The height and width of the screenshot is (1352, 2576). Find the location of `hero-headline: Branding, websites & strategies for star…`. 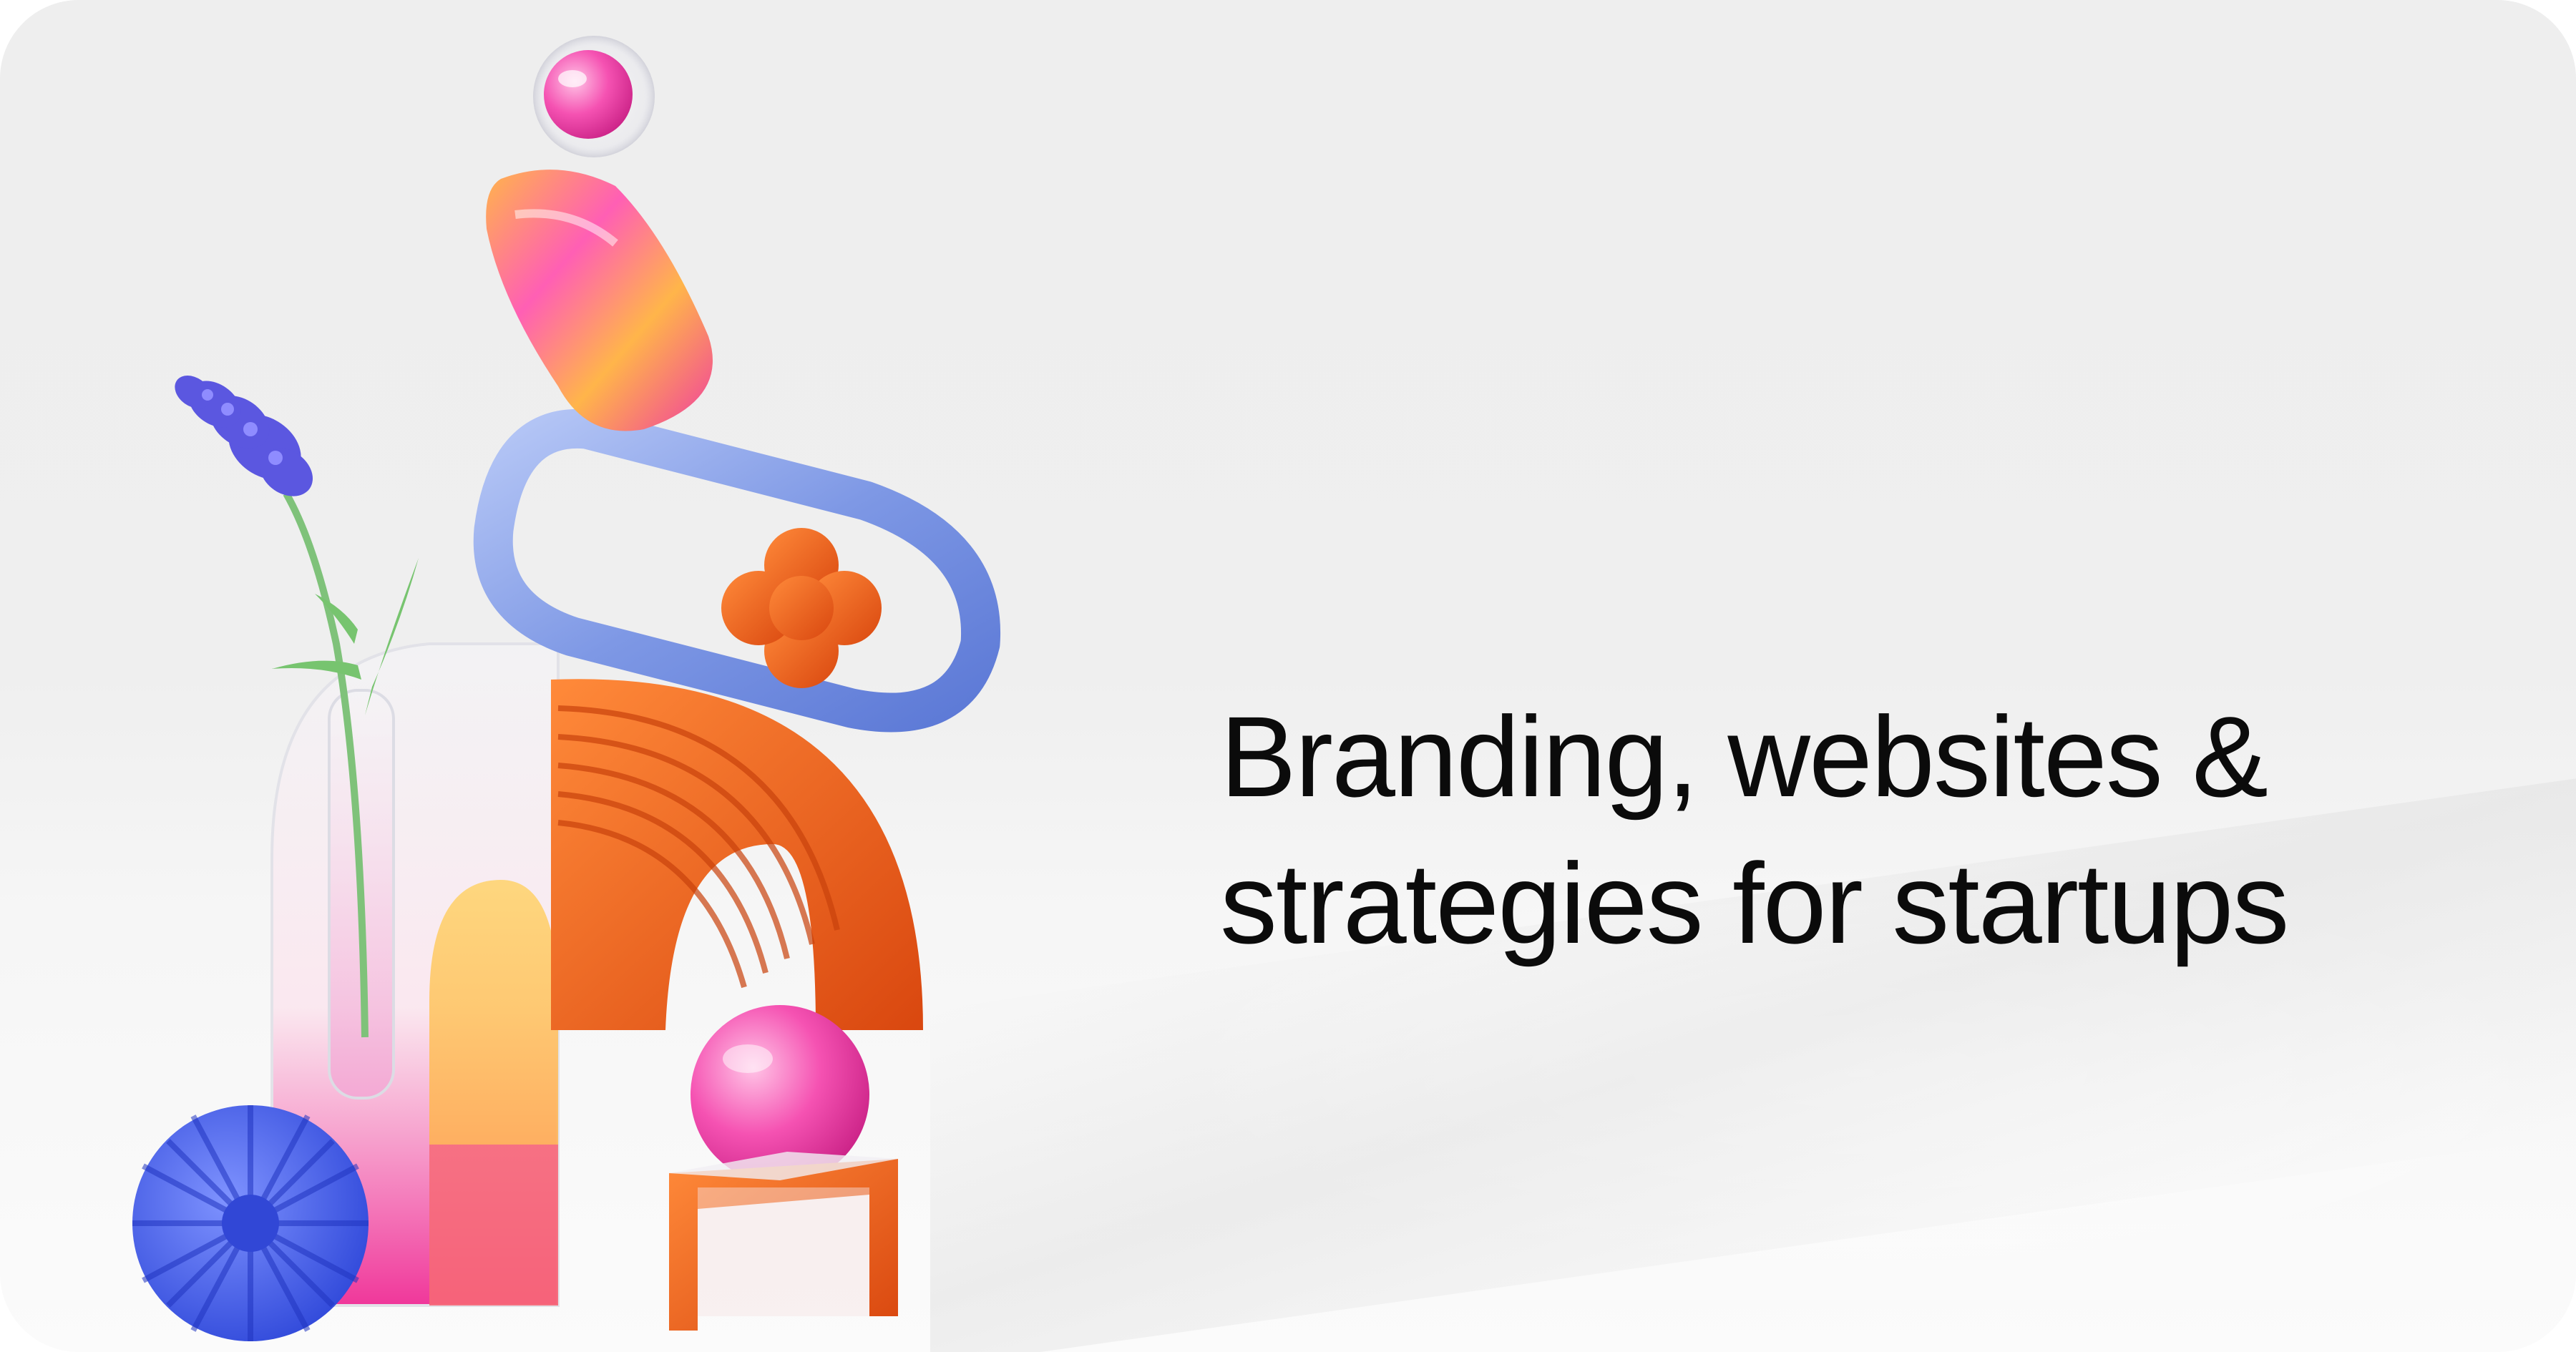

hero-headline: Branding, websites & strategies for star… is located at coordinates (1864, 829).